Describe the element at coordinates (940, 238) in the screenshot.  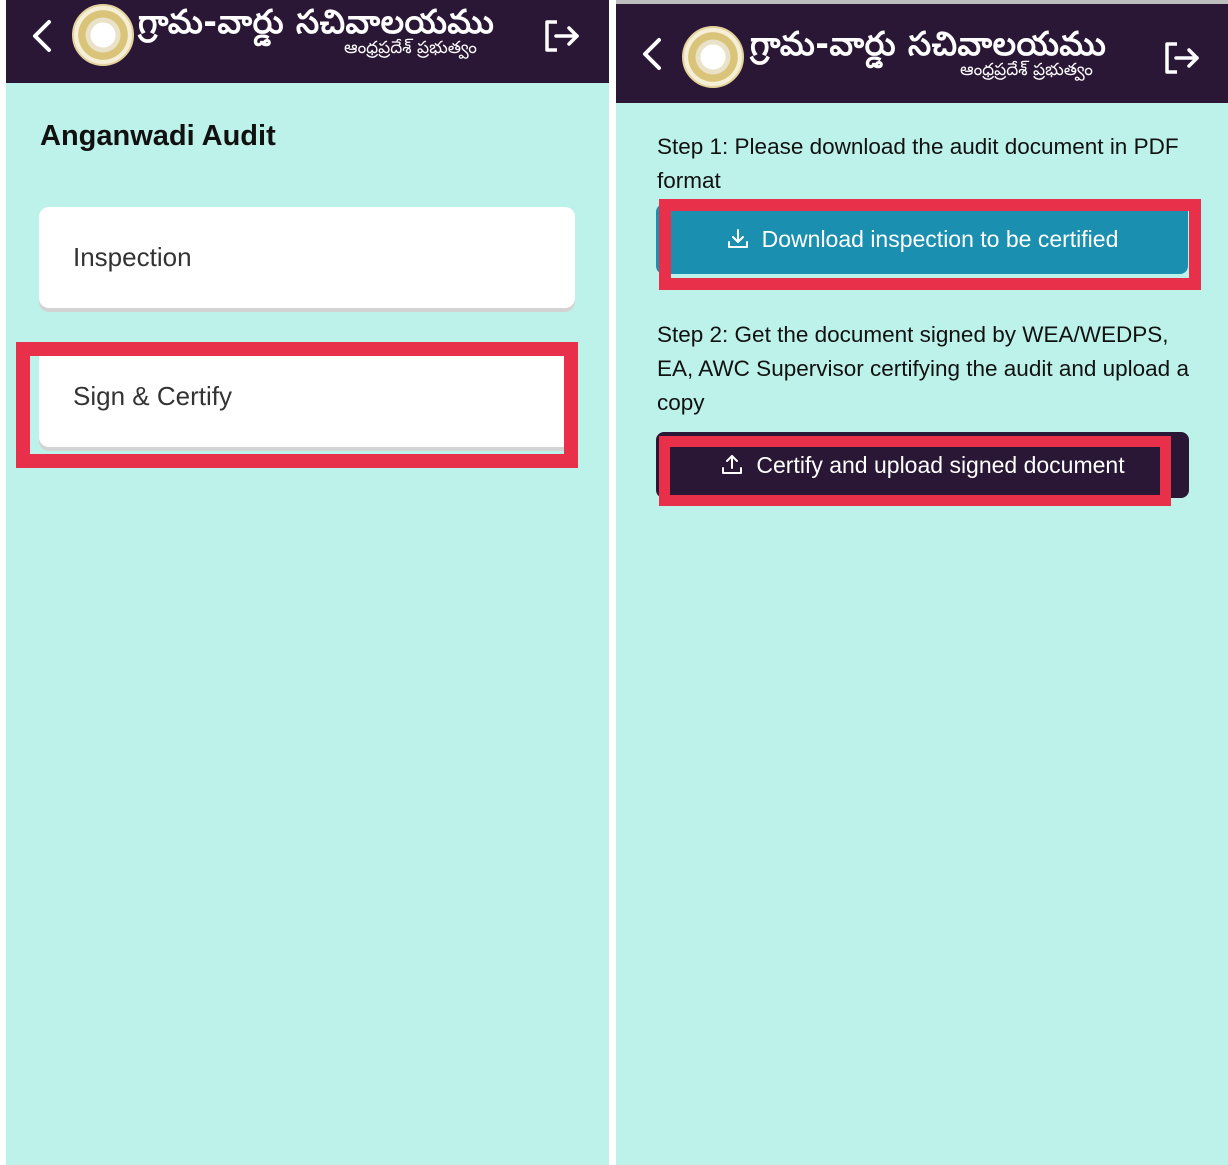
I see `download-inspection-button-label: Download inspection to be certified` at that location.